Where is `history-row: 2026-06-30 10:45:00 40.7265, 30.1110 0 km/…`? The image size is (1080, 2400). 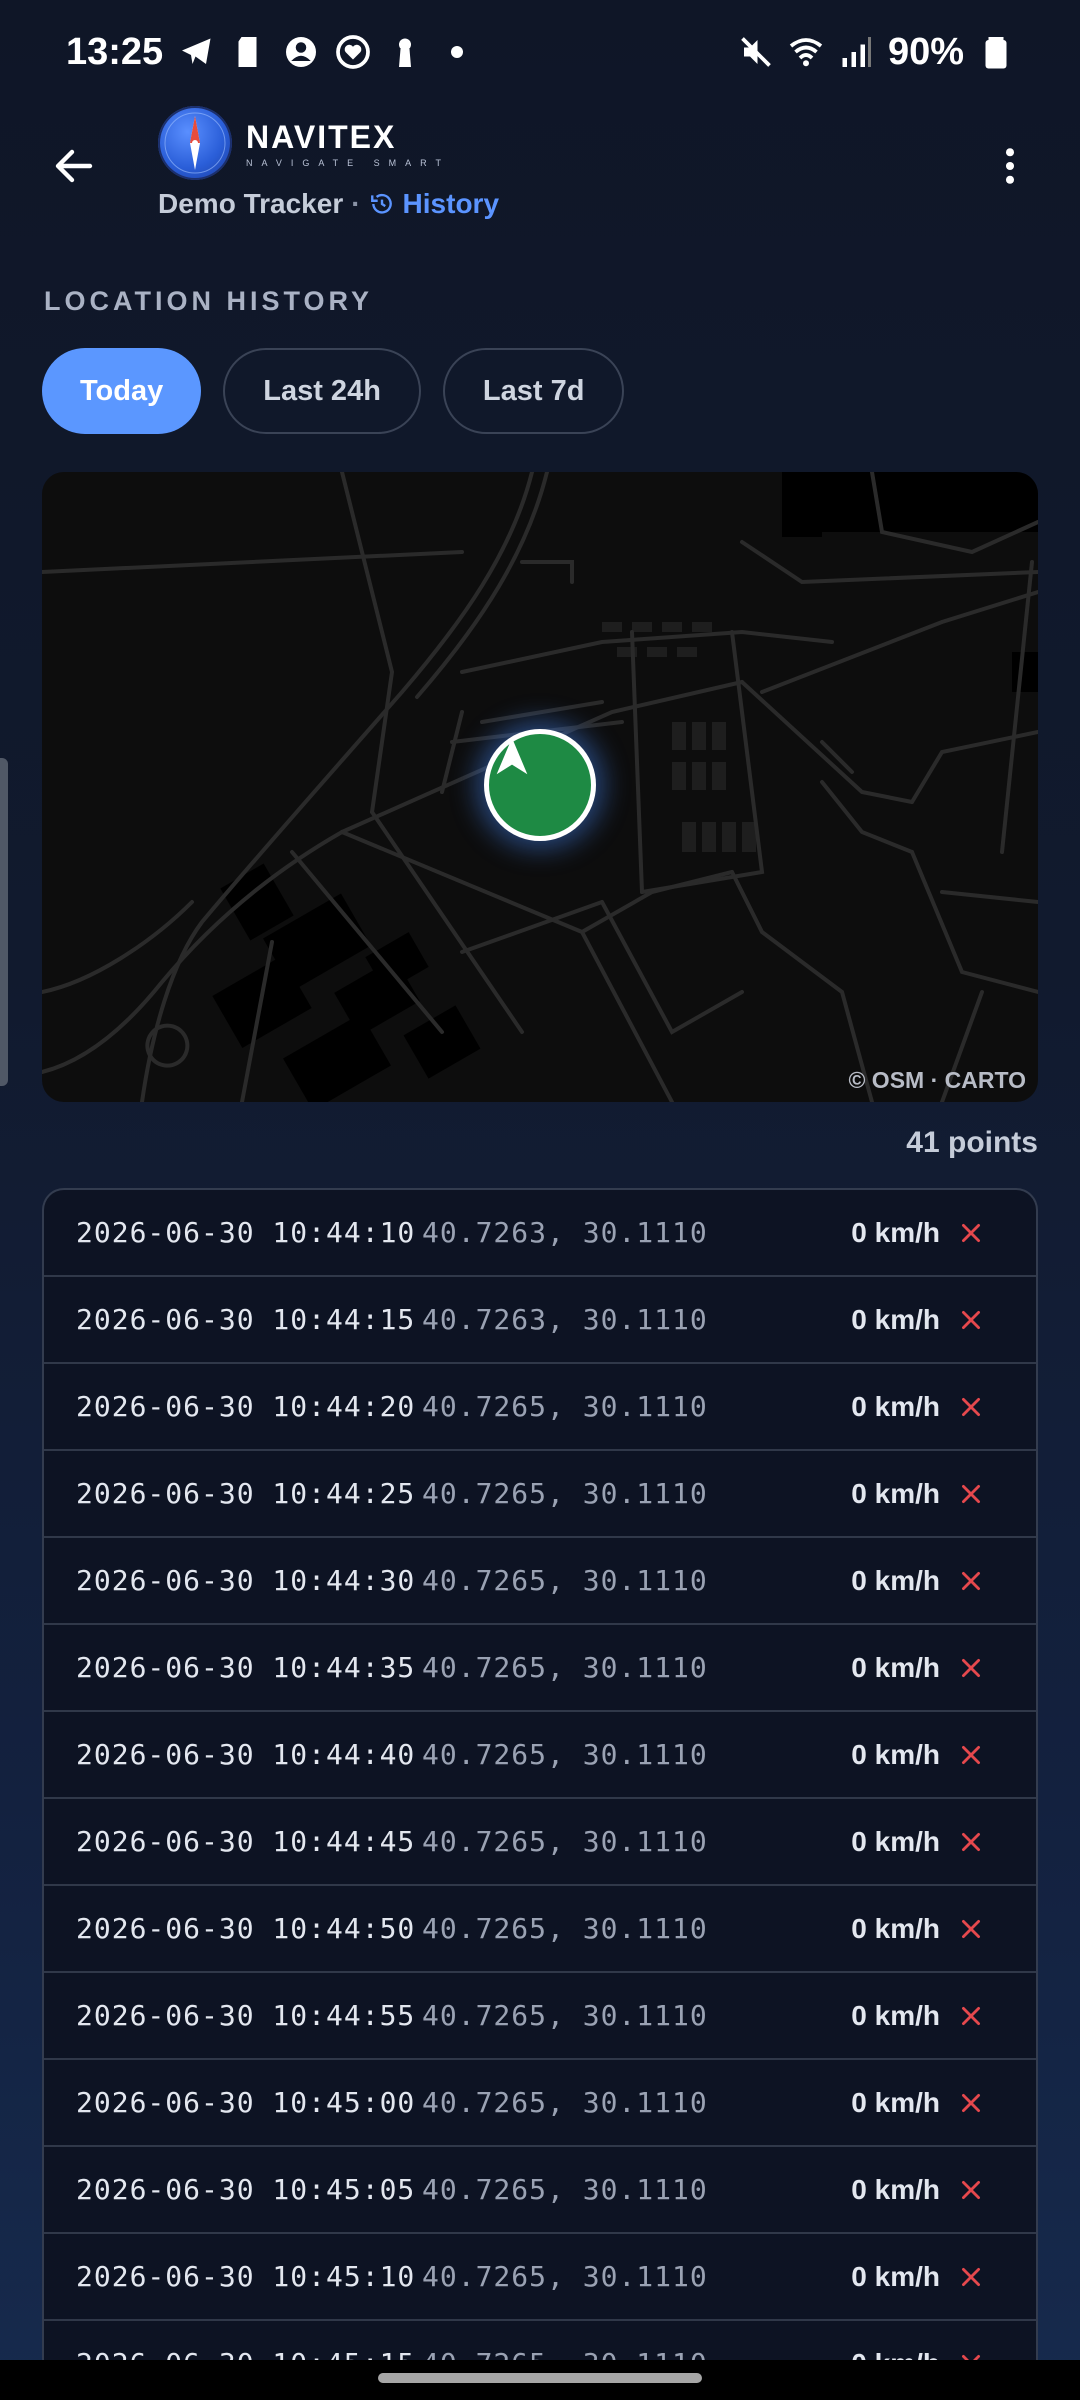 history-row: 2026-06-30 10:45:00 40.7265, 30.1110 0 km/… is located at coordinates (540, 2103).